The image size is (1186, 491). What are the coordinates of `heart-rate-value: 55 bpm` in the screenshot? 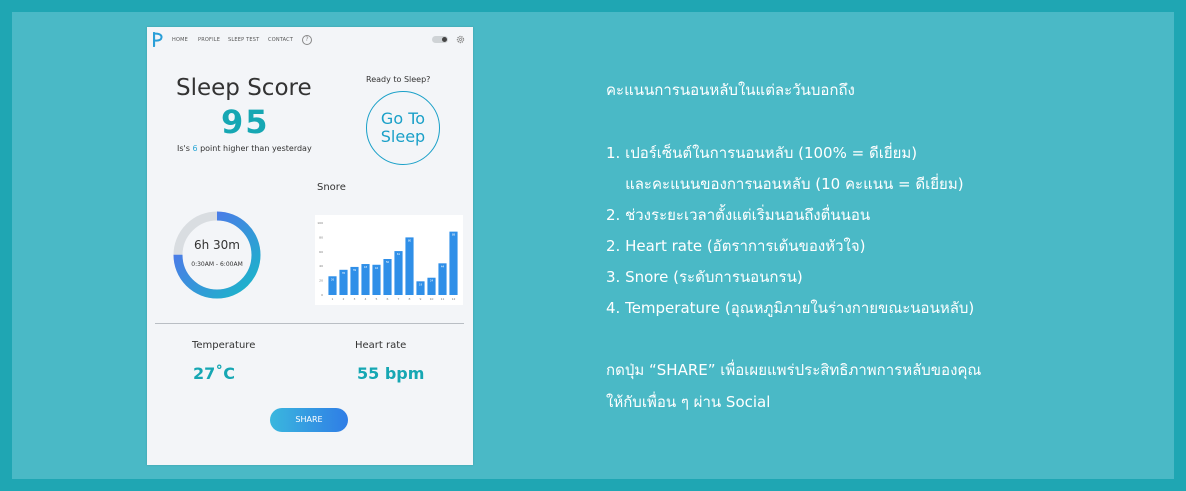 It's located at (391, 373).